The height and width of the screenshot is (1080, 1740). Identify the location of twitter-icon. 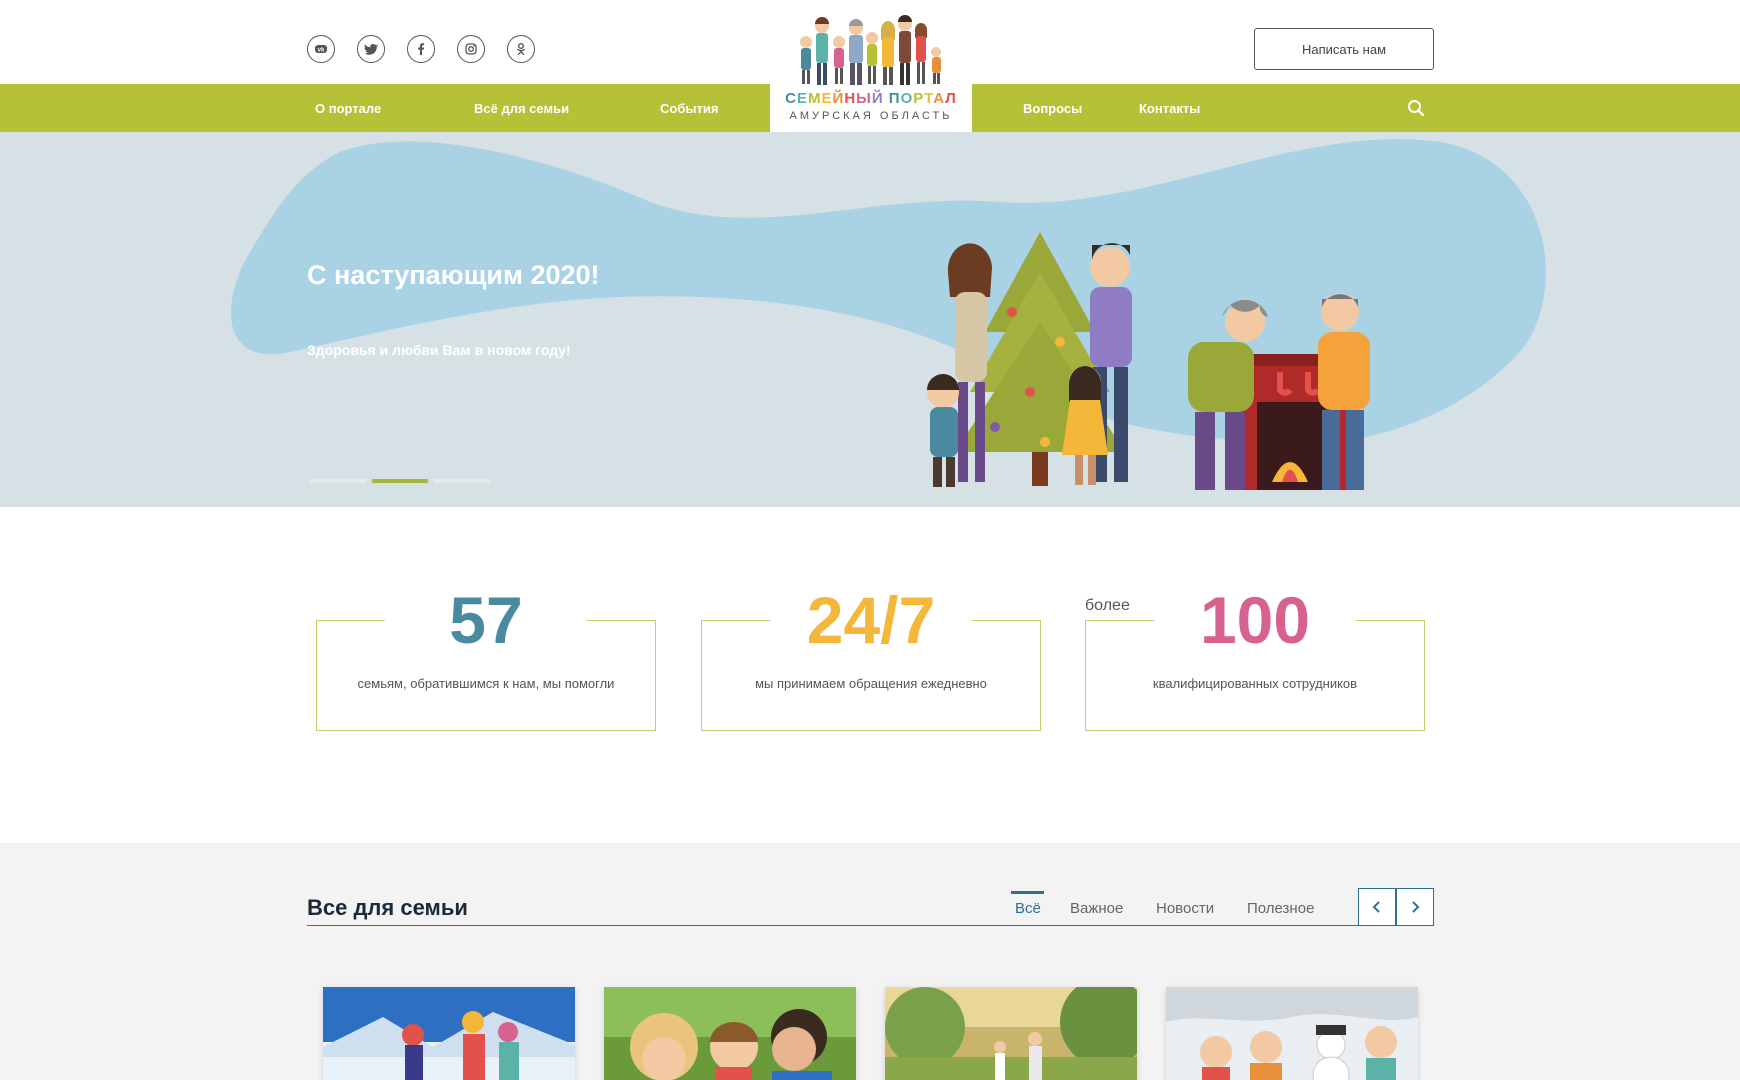
(371, 49).